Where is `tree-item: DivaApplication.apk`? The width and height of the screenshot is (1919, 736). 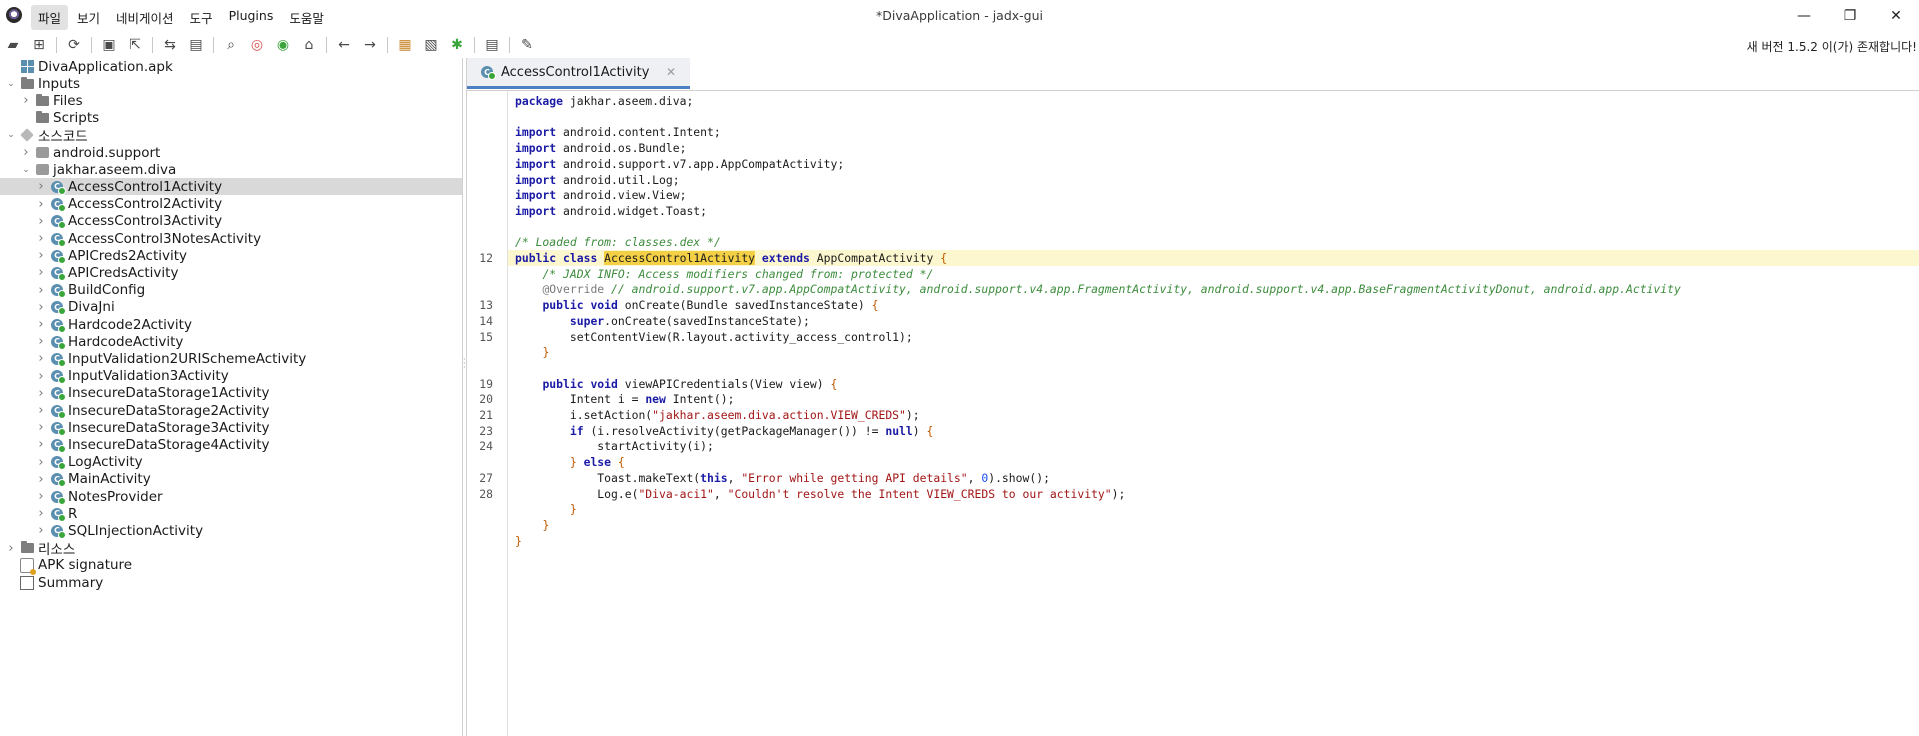 tree-item: DivaApplication.apk is located at coordinates (231, 66).